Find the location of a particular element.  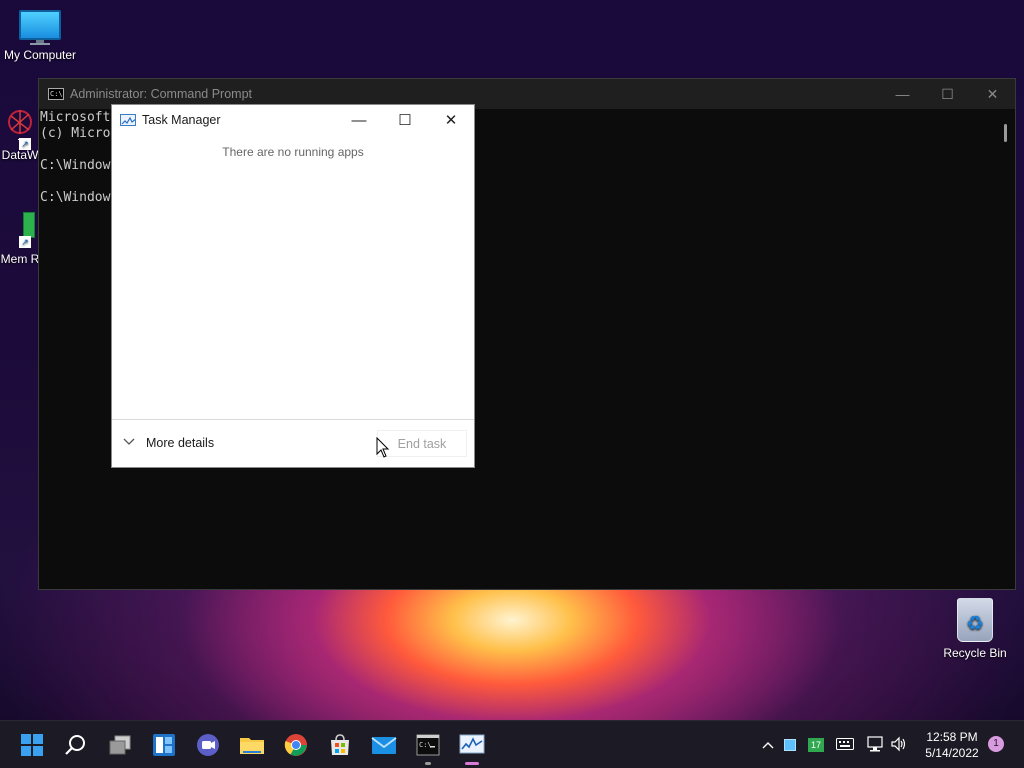

system-tray: 17 is located at coordinates (833, 744).